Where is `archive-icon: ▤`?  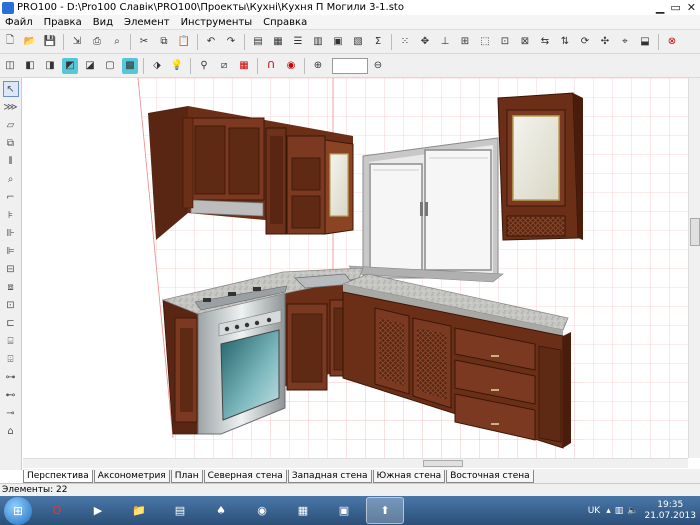 archive-icon: ▤ is located at coordinates (180, 510).